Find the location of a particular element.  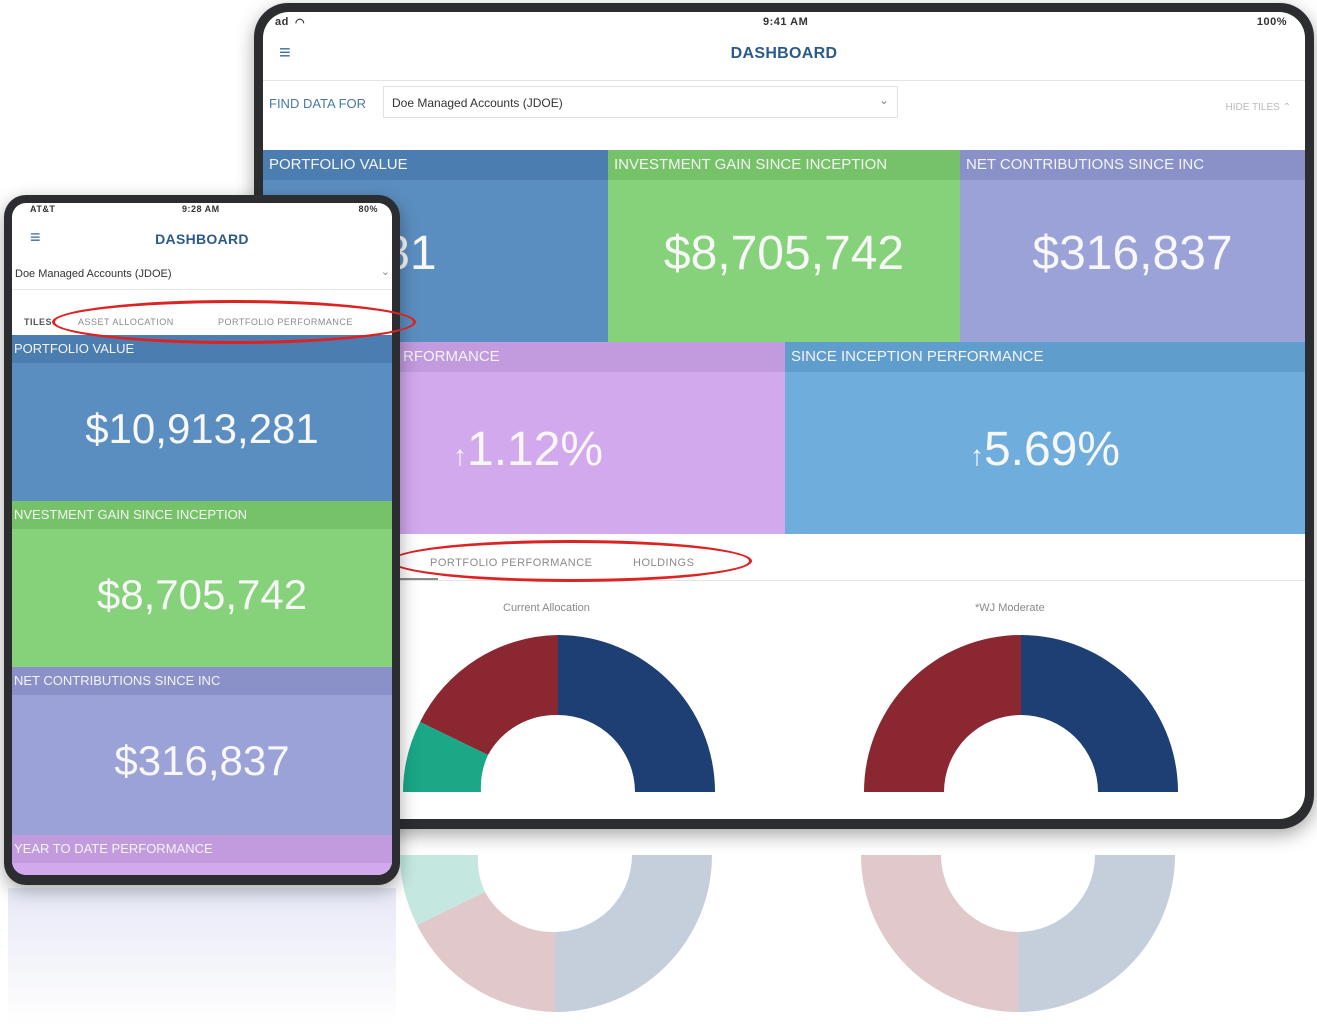

chart-title-current-allocation: Current Allocation is located at coordinates (546, 608).